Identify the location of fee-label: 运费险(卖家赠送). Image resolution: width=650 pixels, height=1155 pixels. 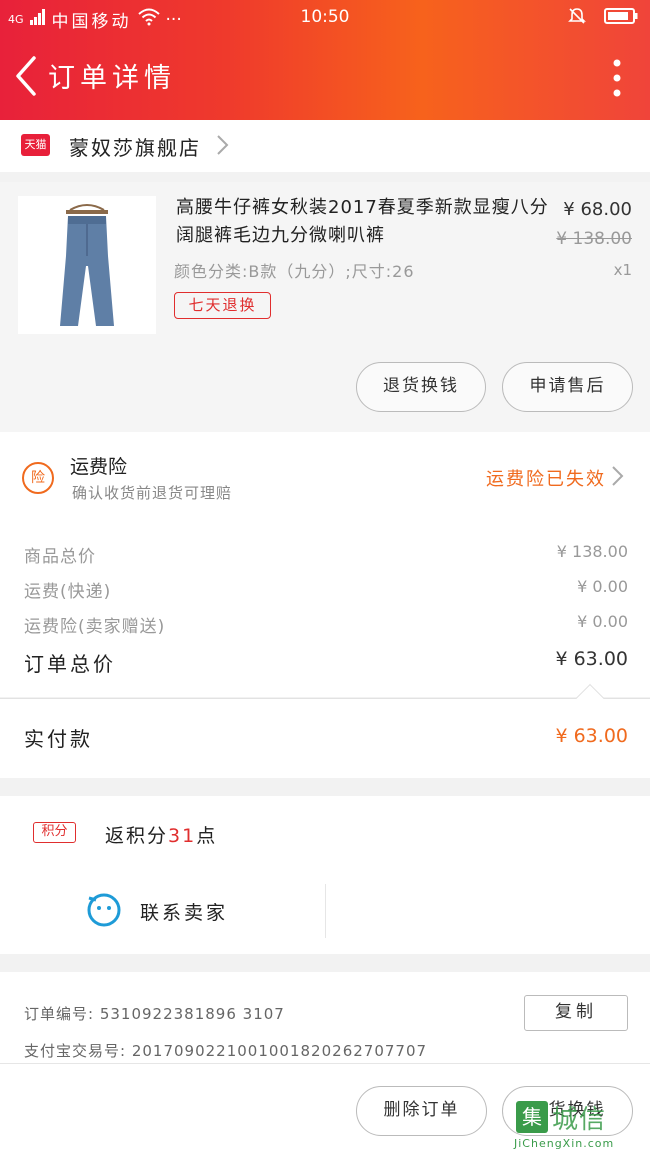
(95, 627).